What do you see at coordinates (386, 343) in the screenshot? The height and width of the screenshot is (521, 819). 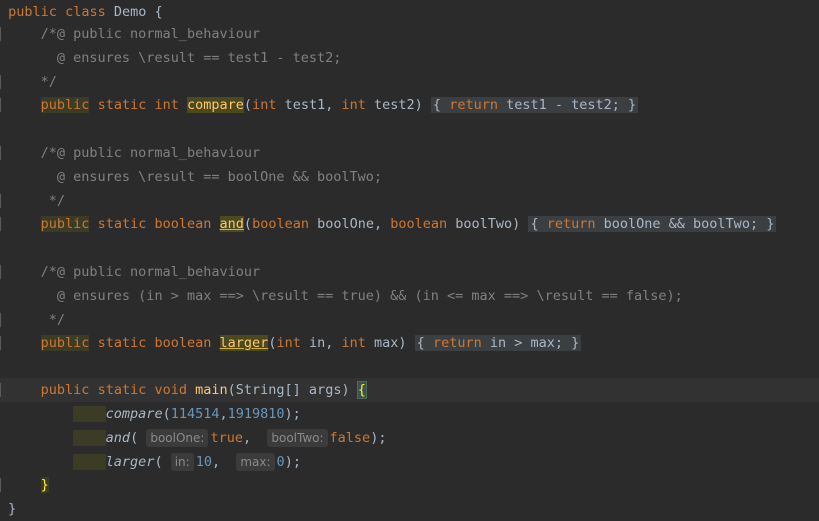 I see `param: max)` at bounding box center [386, 343].